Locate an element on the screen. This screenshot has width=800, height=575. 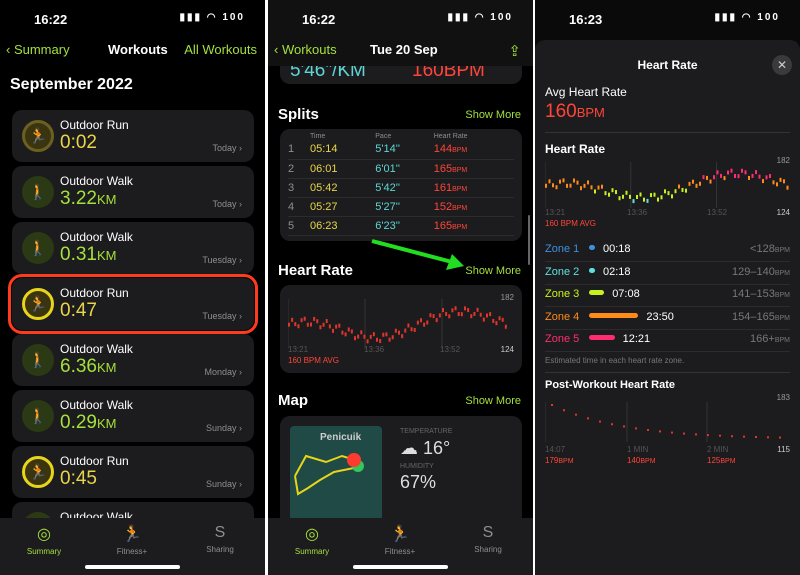
back-button: ‹ Workouts is located at coordinates (305, 49).